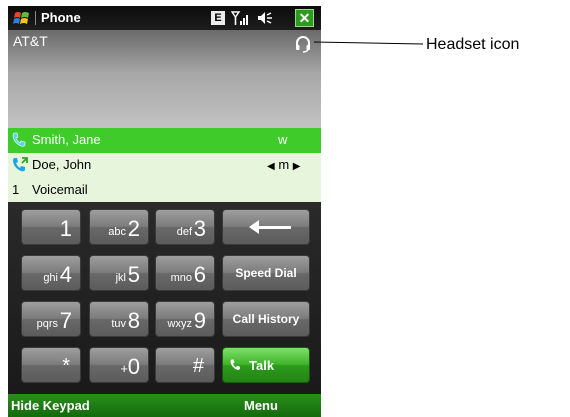  What do you see at coordinates (368, 43) in the screenshot?
I see `callout-line` at bounding box center [368, 43].